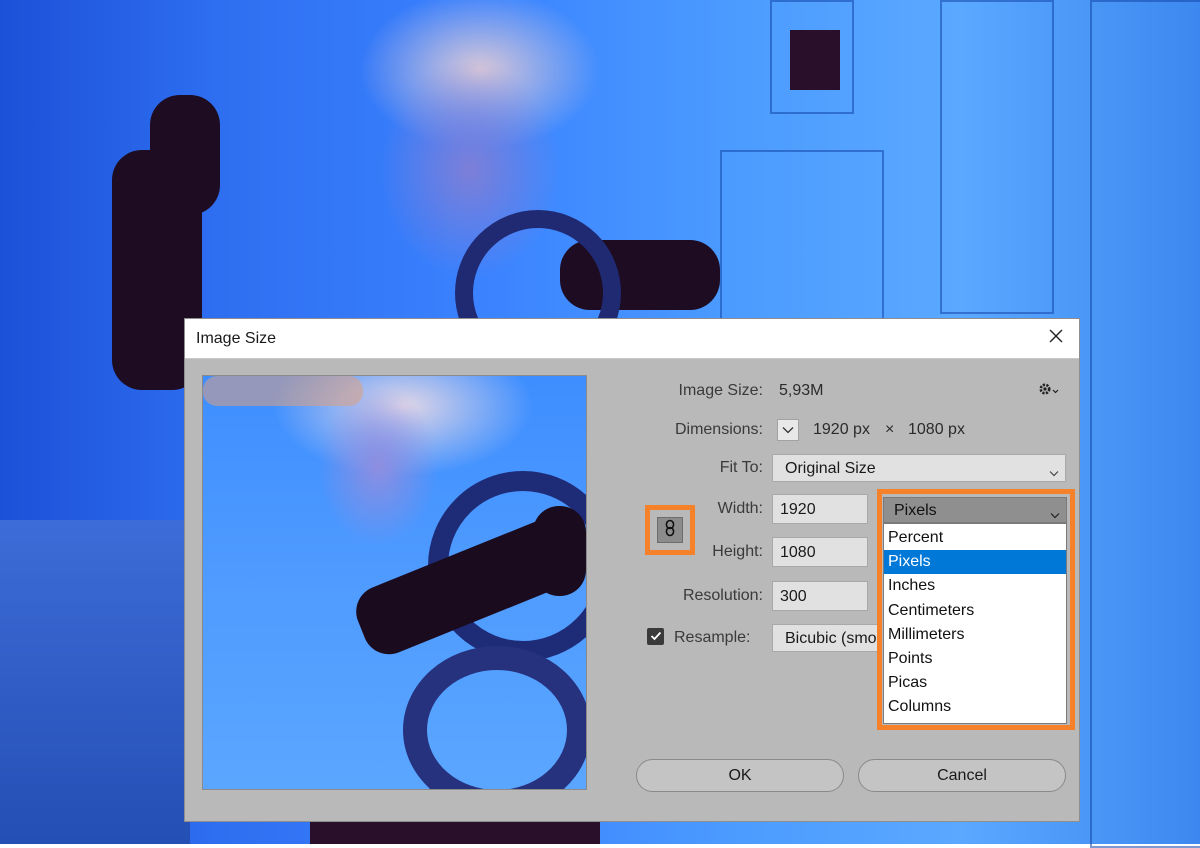 The image size is (1200, 848). I want to click on preview-hose-coil, so click(494, 717).